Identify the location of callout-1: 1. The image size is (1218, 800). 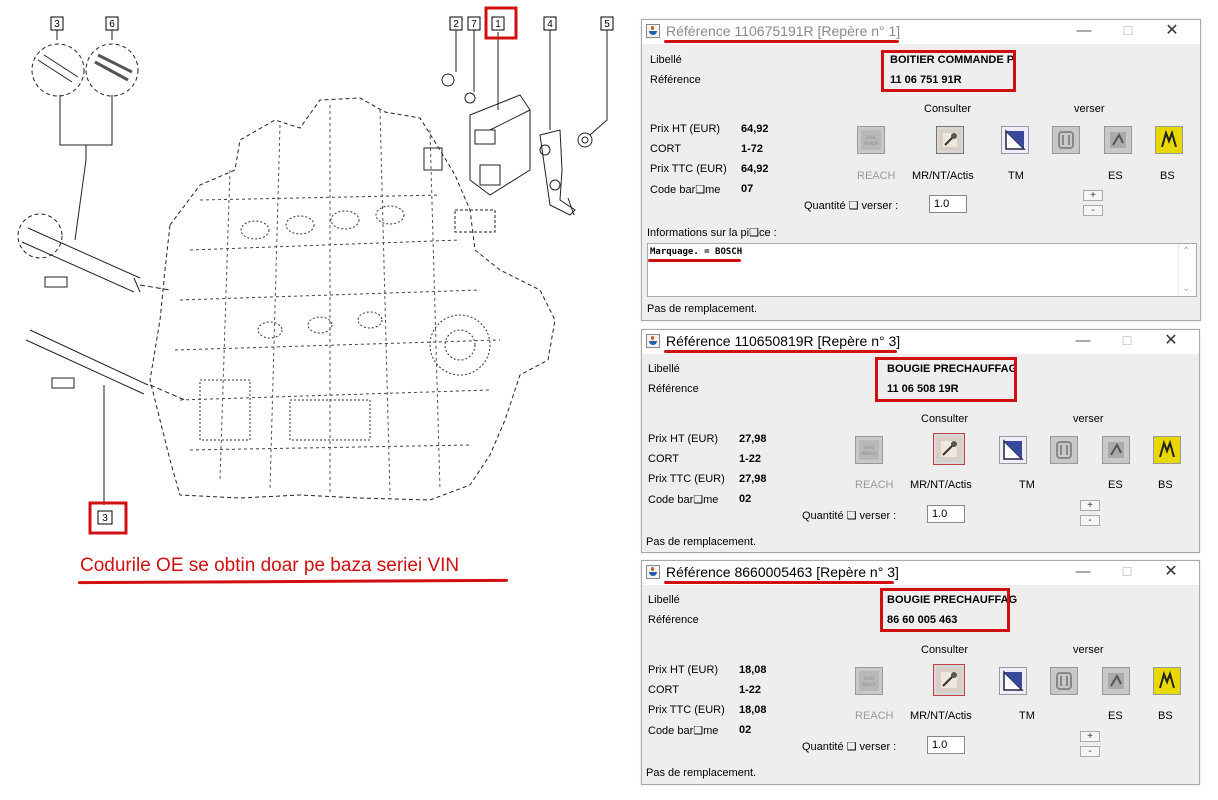
(498, 24).